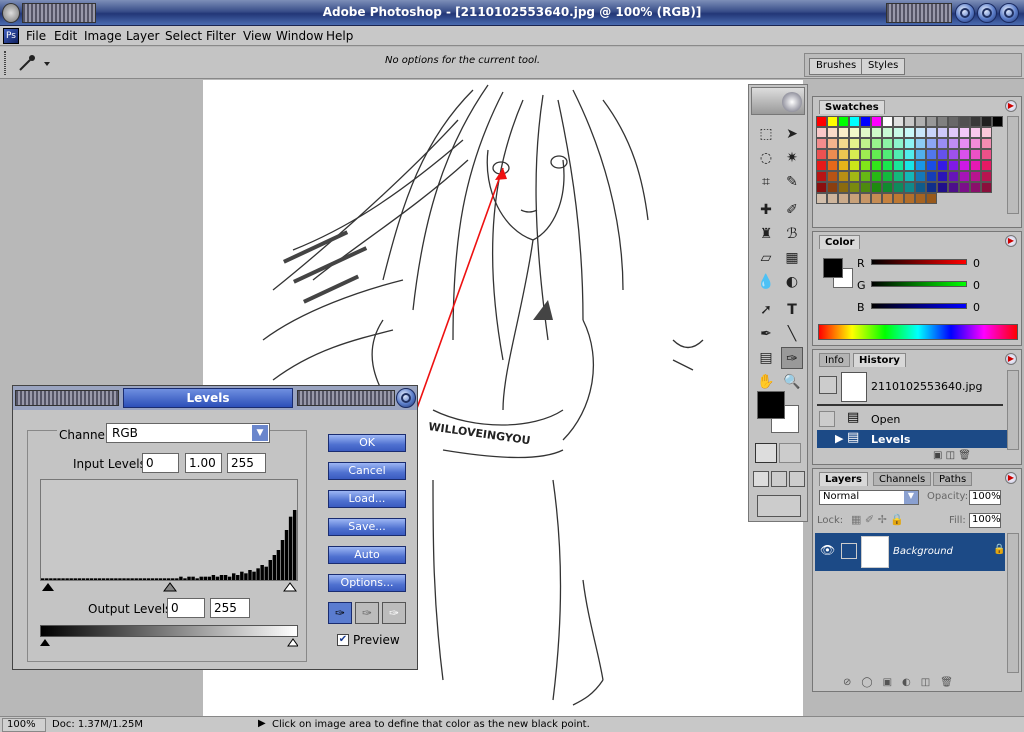 The height and width of the screenshot is (732, 1024). I want to click on history-menu-button: ▶, so click(1011, 359).